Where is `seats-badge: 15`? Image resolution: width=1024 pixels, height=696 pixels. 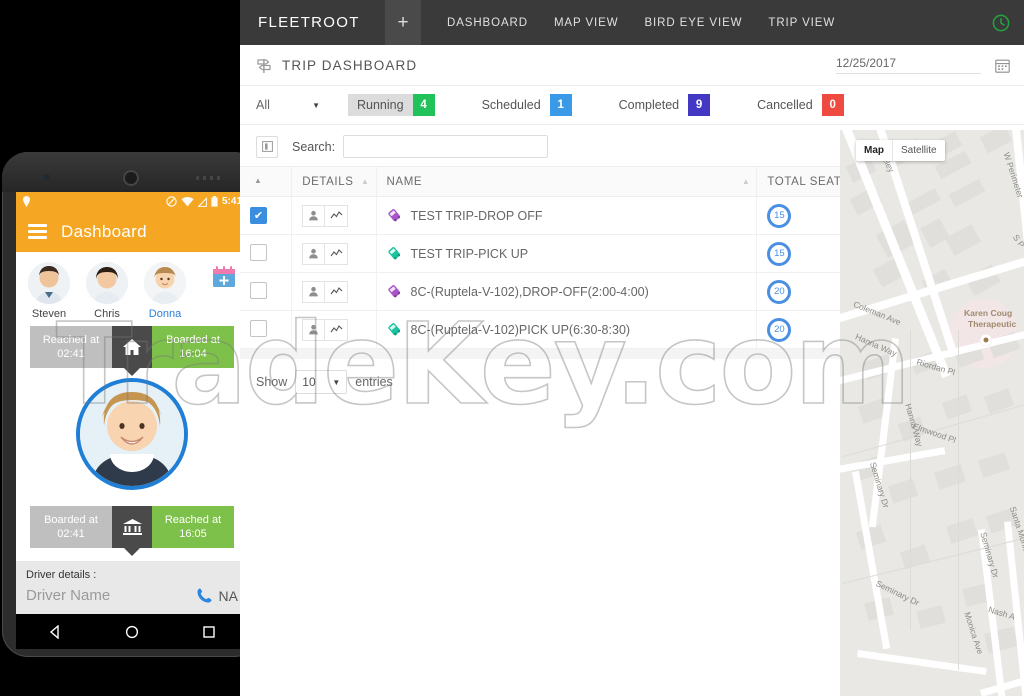
seats-badge: 15 is located at coordinates (779, 253).